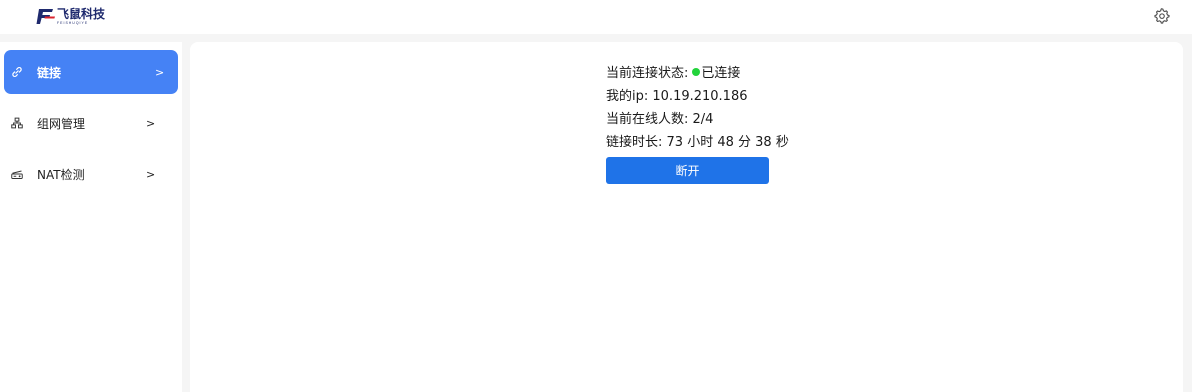  I want to click on sidebar-item-link: 链接 >, so click(91, 72).